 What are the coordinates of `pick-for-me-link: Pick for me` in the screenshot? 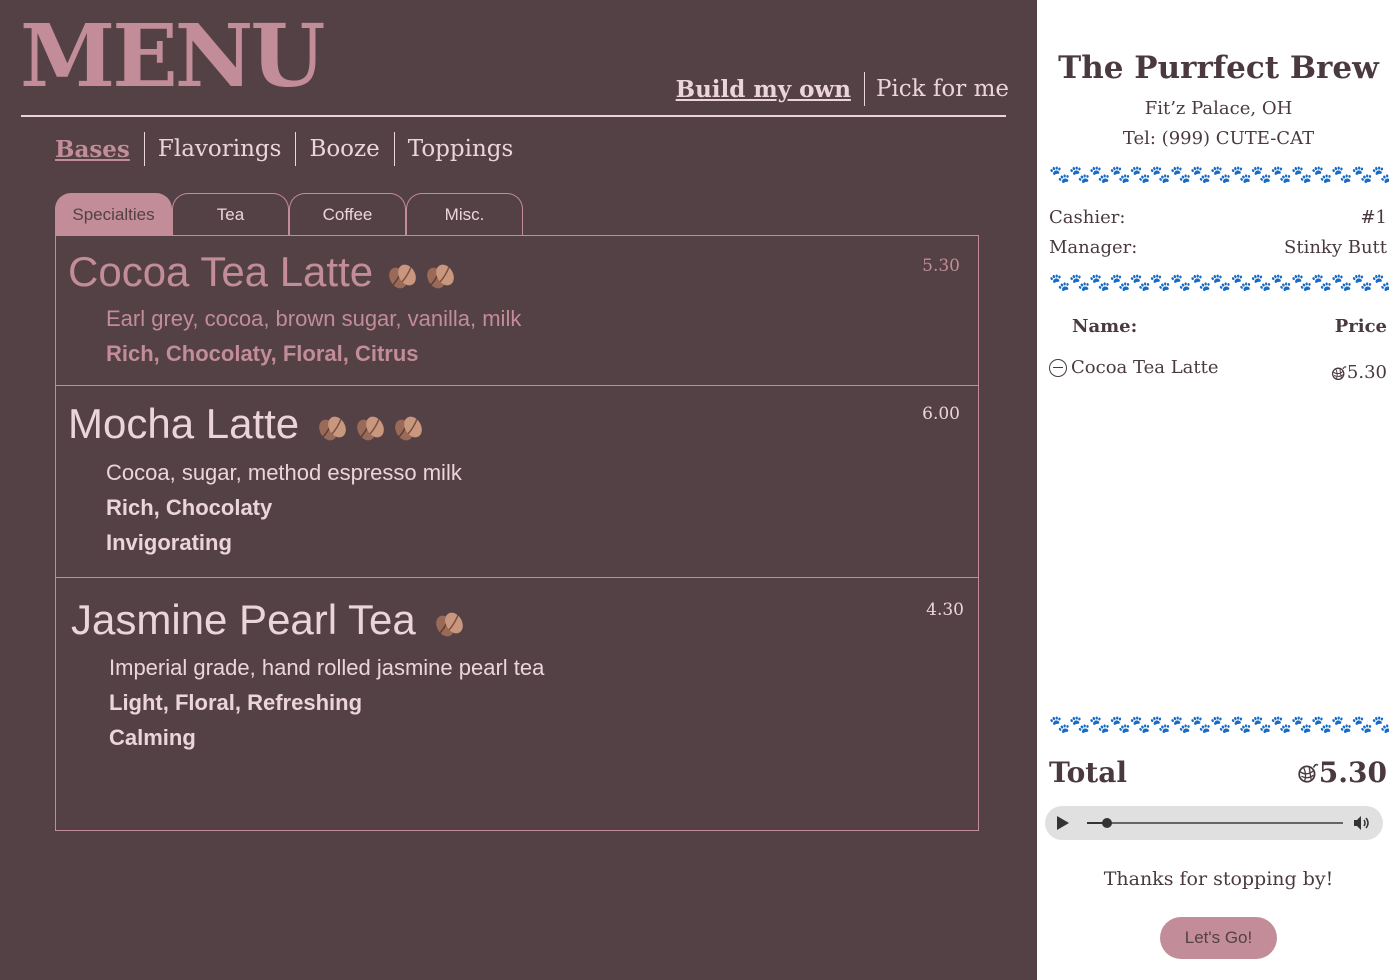 It's located at (942, 89).